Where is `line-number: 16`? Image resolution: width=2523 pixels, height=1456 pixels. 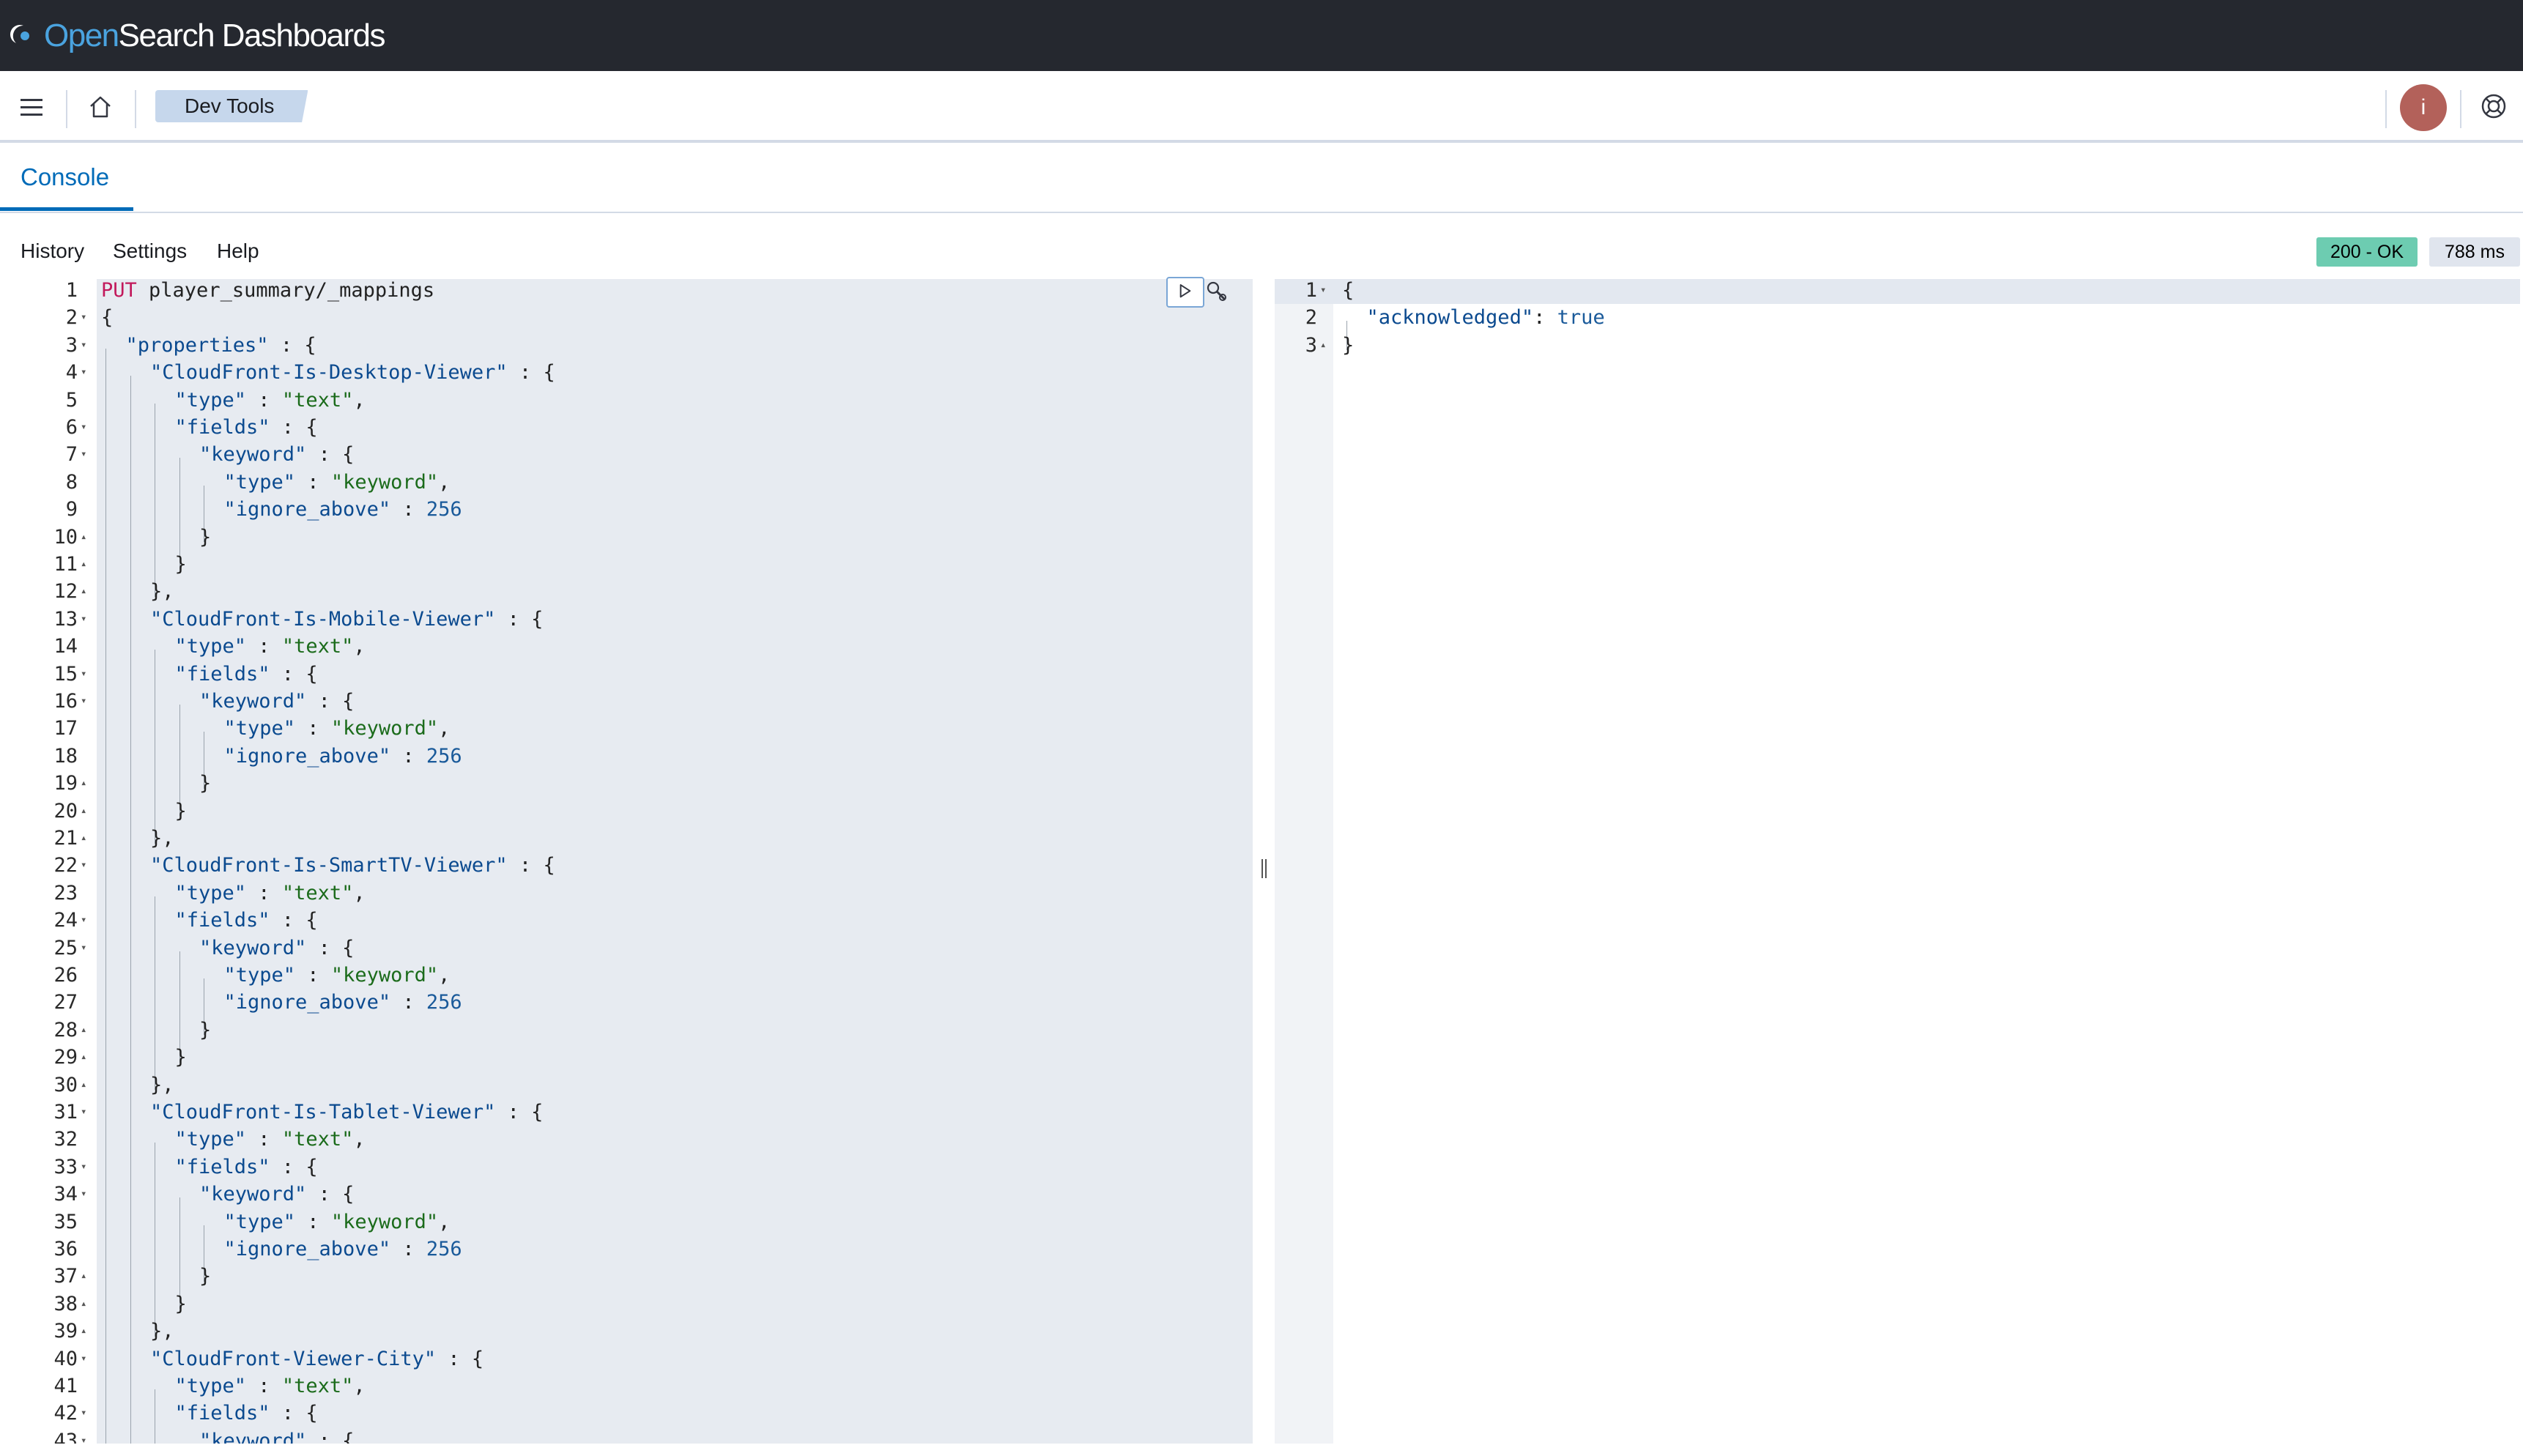 line-number: 16 is located at coordinates (65, 701).